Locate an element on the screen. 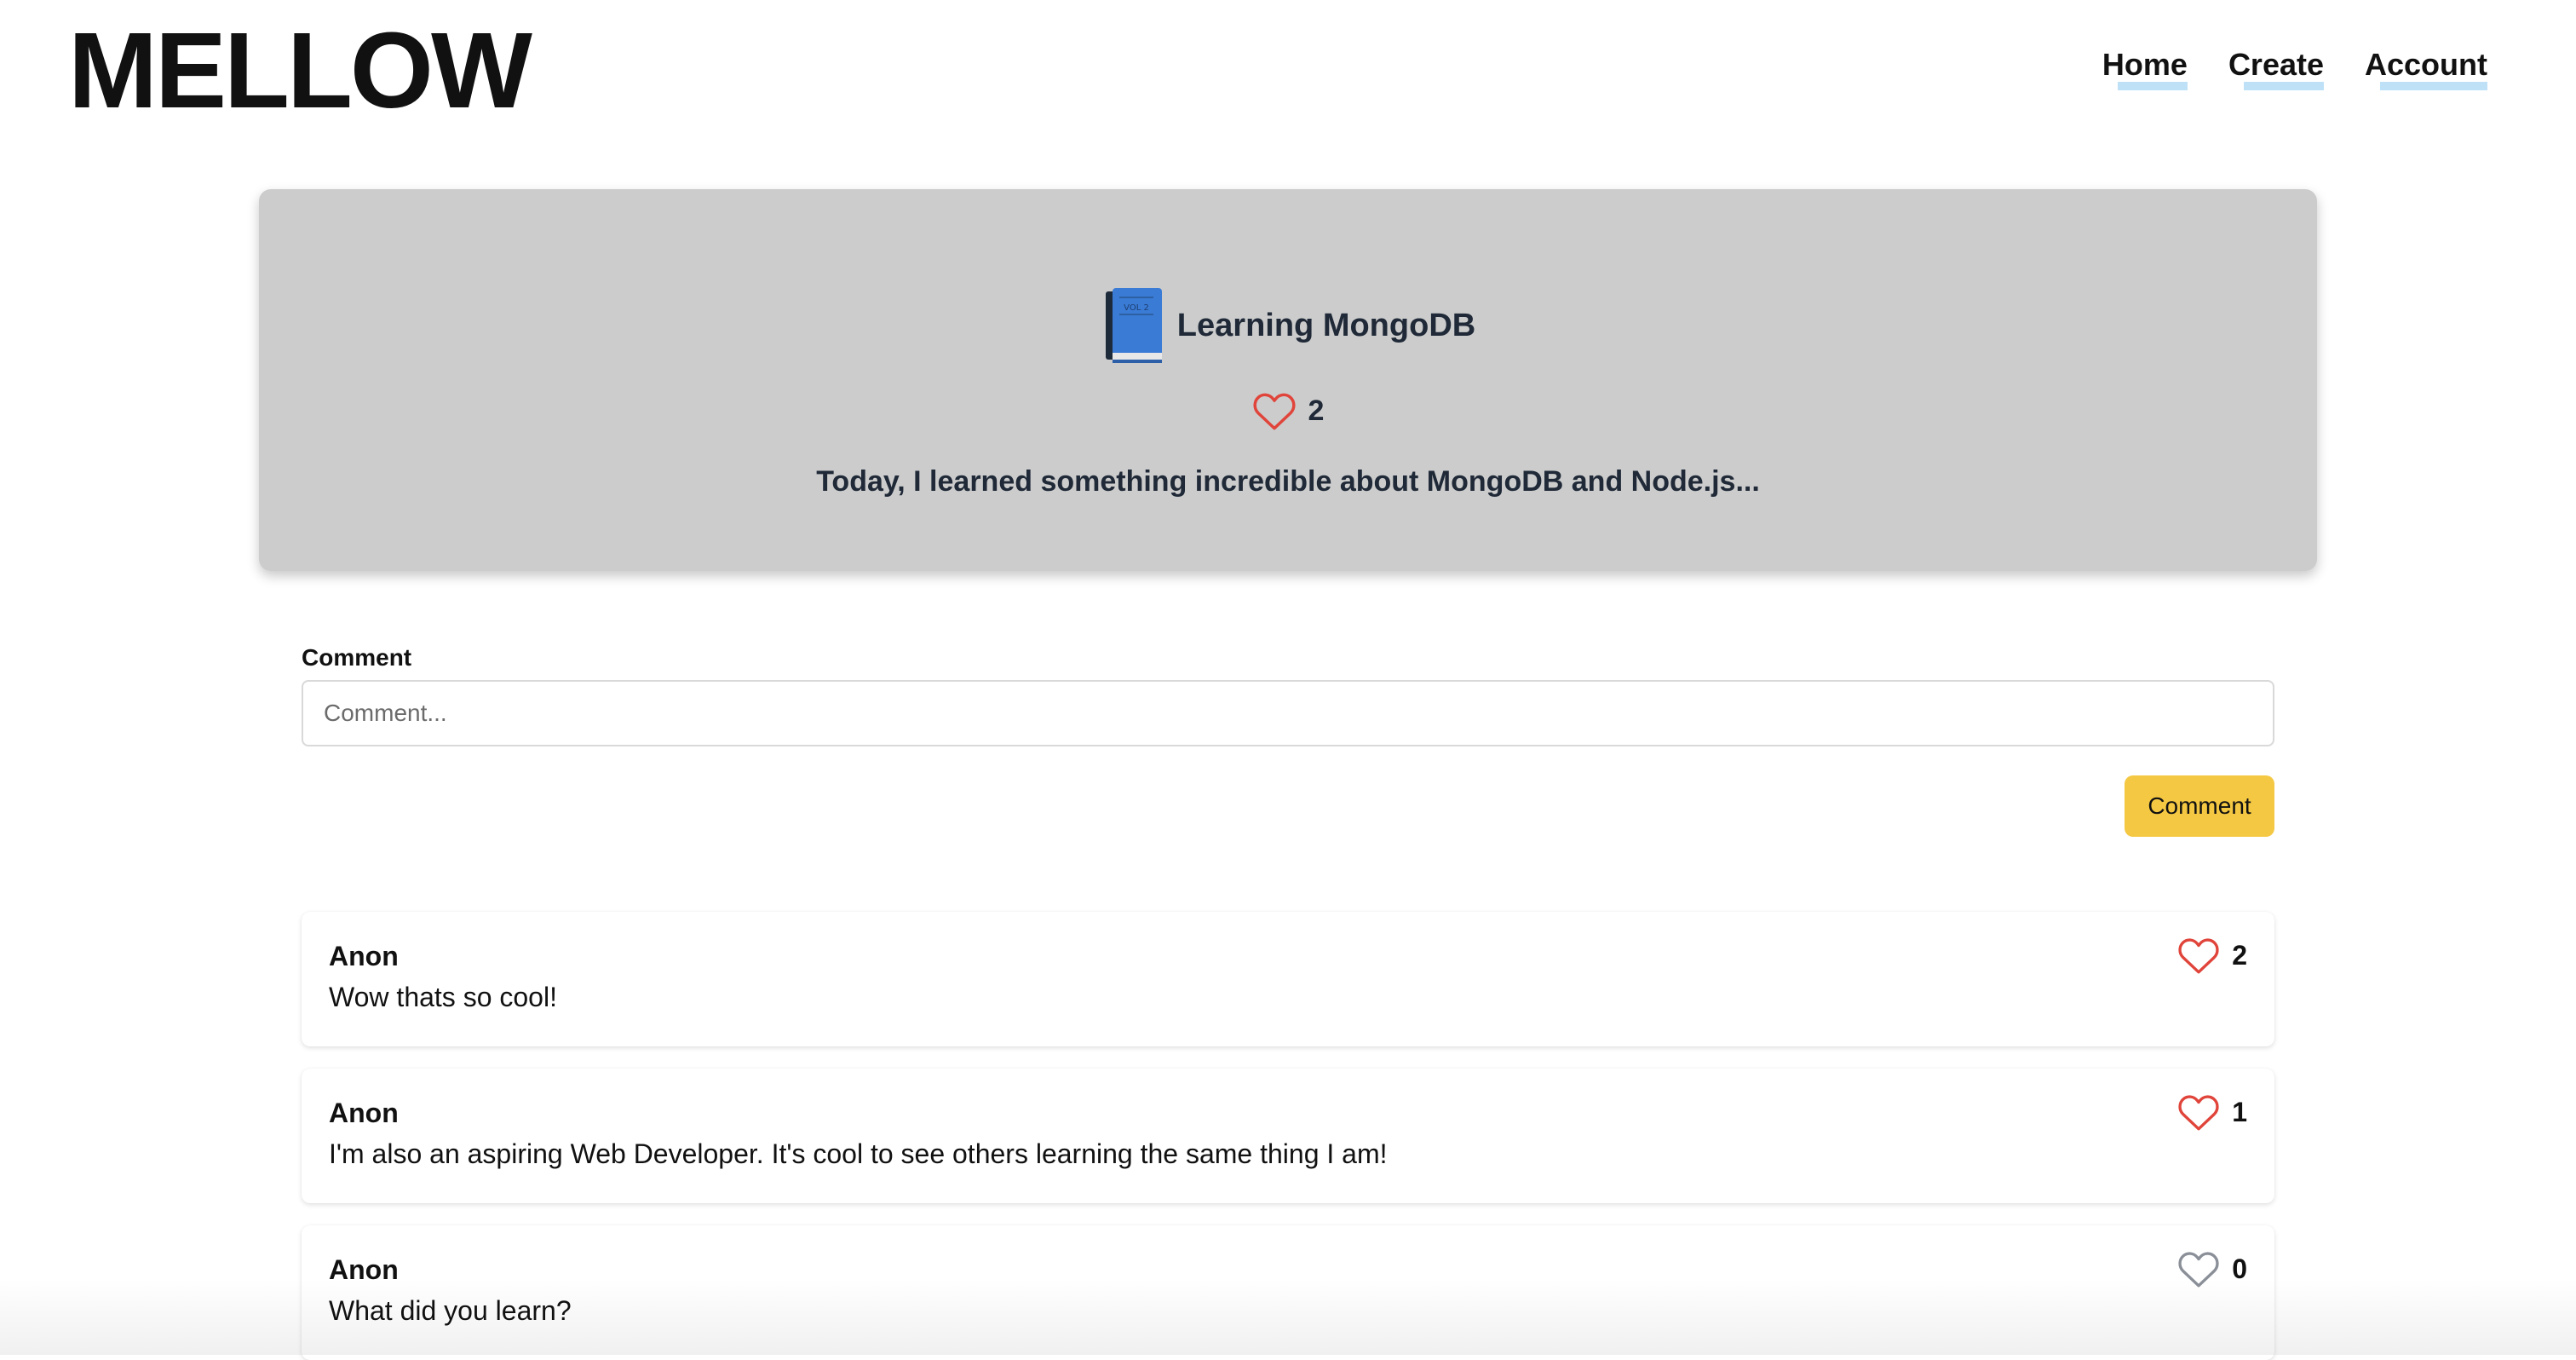 This screenshot has width=2576, height=1360. main-nav: Home Create Account is located at coordinates (2295, 67).